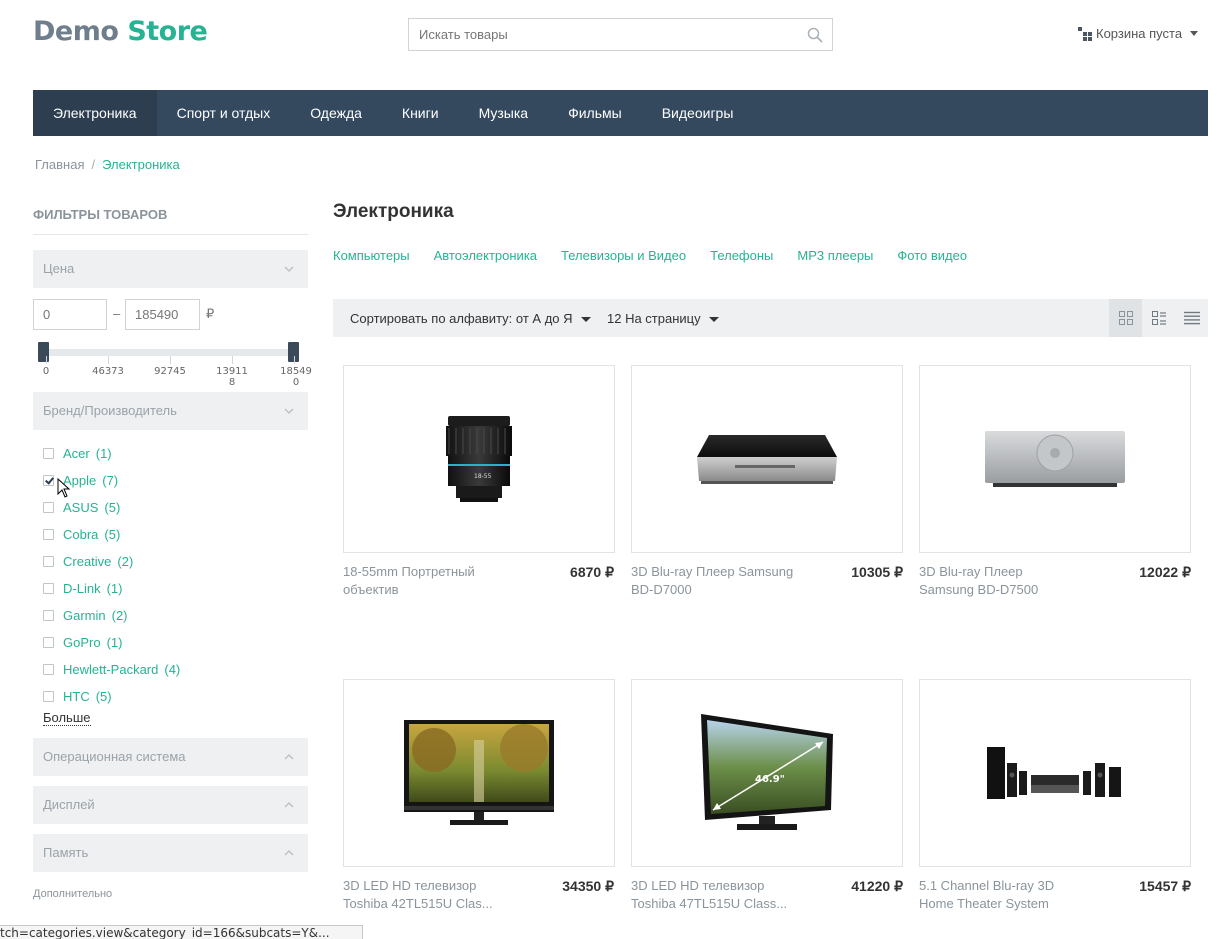 The image size is (1217, 939). What do you see at coordinates (82, 642) in the screenshot?
I see `brand-filter-gopro: GoPro (1)` at bounding box center [82, 642].